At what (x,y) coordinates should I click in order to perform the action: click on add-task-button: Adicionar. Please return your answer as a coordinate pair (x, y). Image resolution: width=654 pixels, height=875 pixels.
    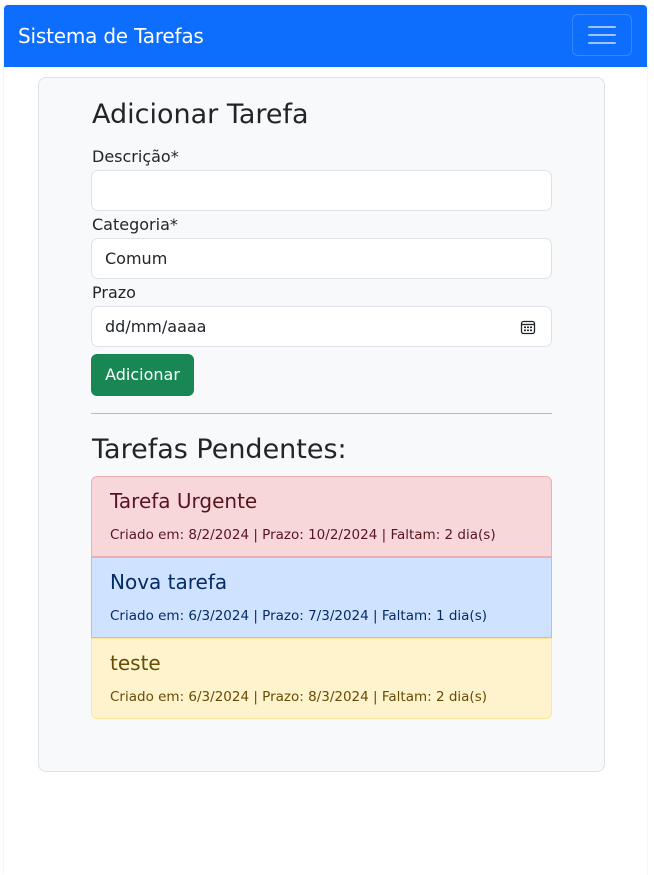
    Looking at the image, I should click on (142, 375).